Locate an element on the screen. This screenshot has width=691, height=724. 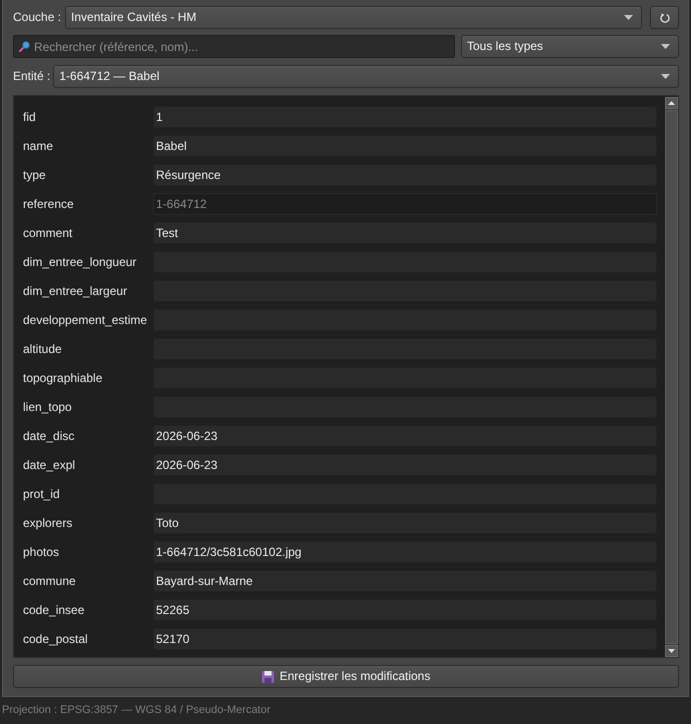
refresh-icon is located at coordinates (665, 17).